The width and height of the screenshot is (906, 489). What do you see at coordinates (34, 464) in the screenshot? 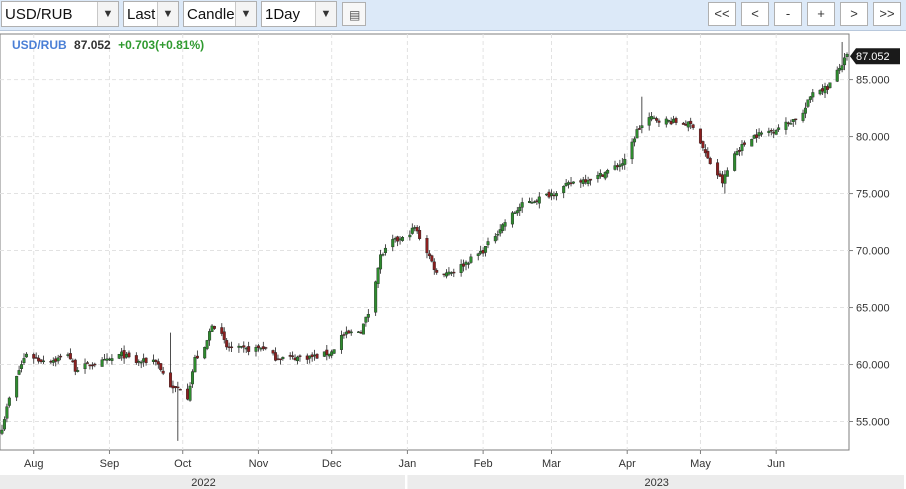
I see `x-tick-label: Aug` at bounding box center [34, 464].